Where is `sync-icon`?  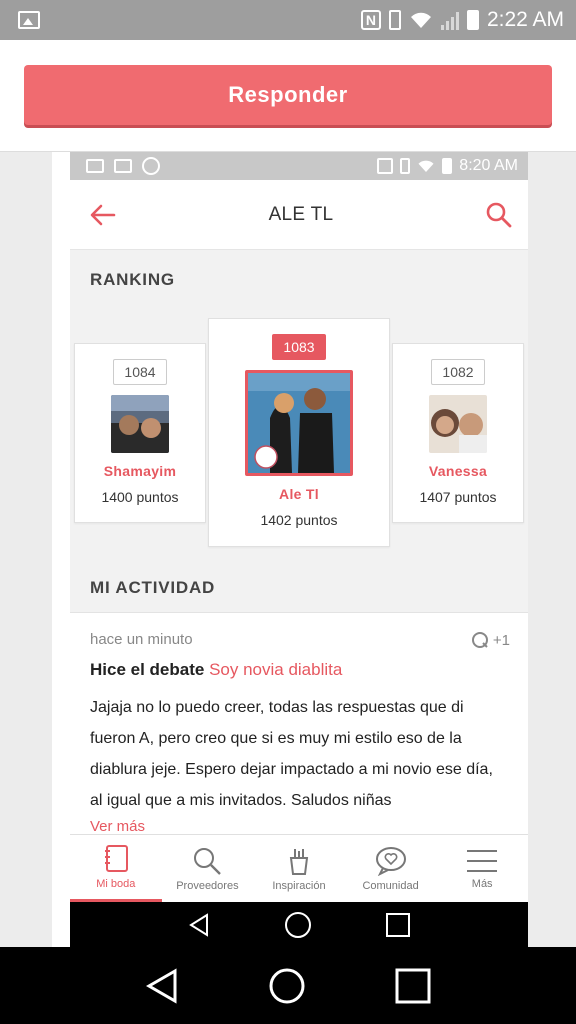 sync-icon is located at coordinates (151, 166).